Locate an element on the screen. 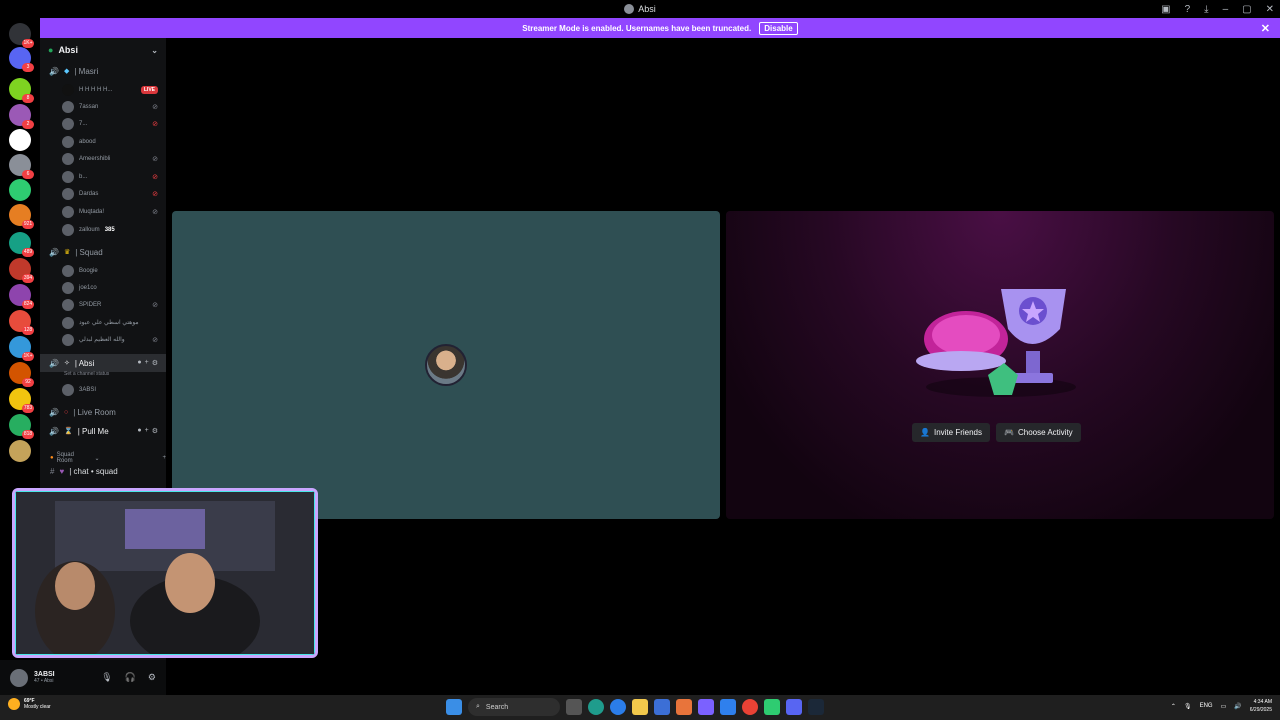  title-bar: Absi ▣ ? ⤓ – ▢ ✕ is located at coordinates (640, 9).